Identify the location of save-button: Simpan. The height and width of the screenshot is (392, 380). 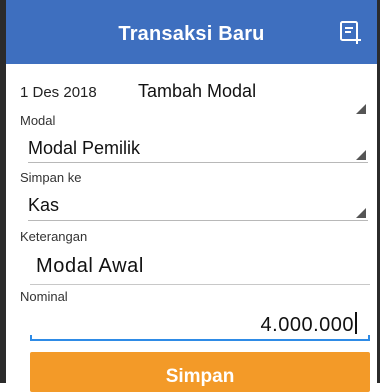
(200, 372).